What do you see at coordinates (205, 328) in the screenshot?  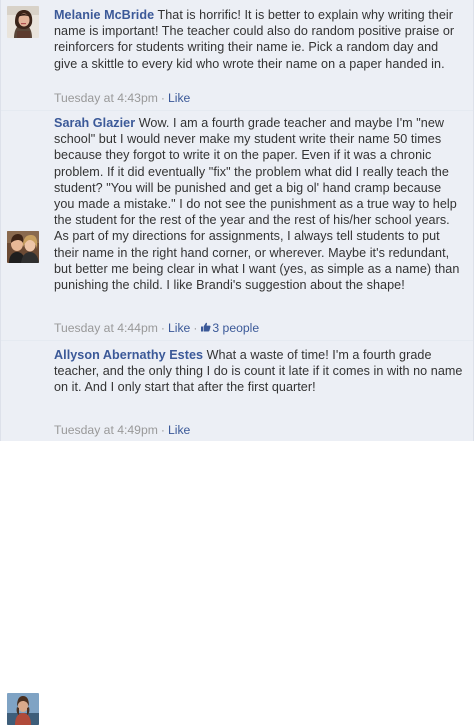 I see `thumbs-up-icon` at bounding box center [205, 328].